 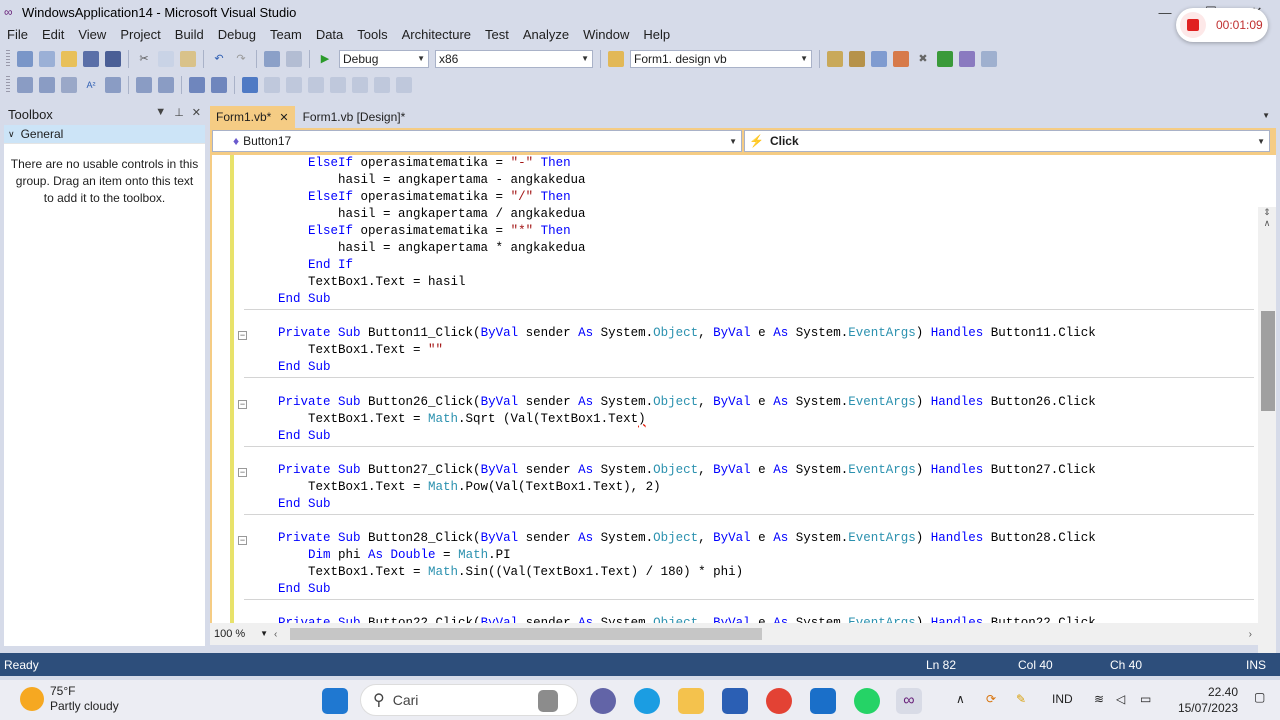 I want to click on menu-file: File, so click(x=17, y=34).